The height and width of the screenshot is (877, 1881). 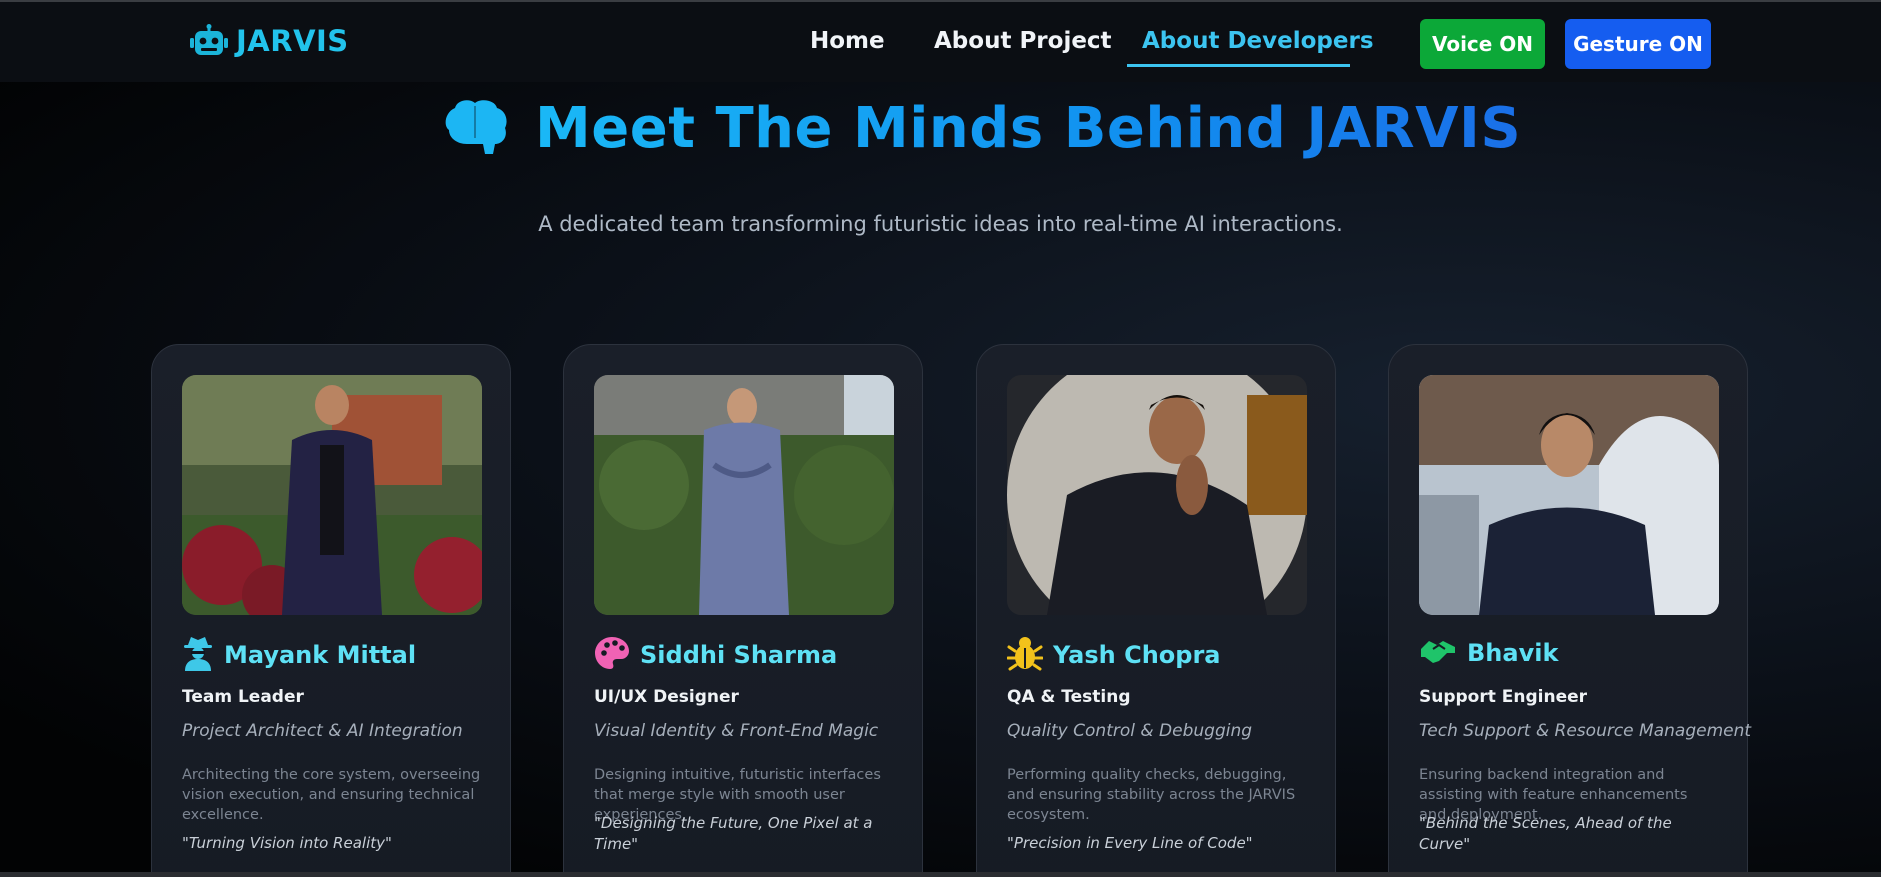 I want to click on member-name-row: Mayank Mittal, so click(x=299, y=655).